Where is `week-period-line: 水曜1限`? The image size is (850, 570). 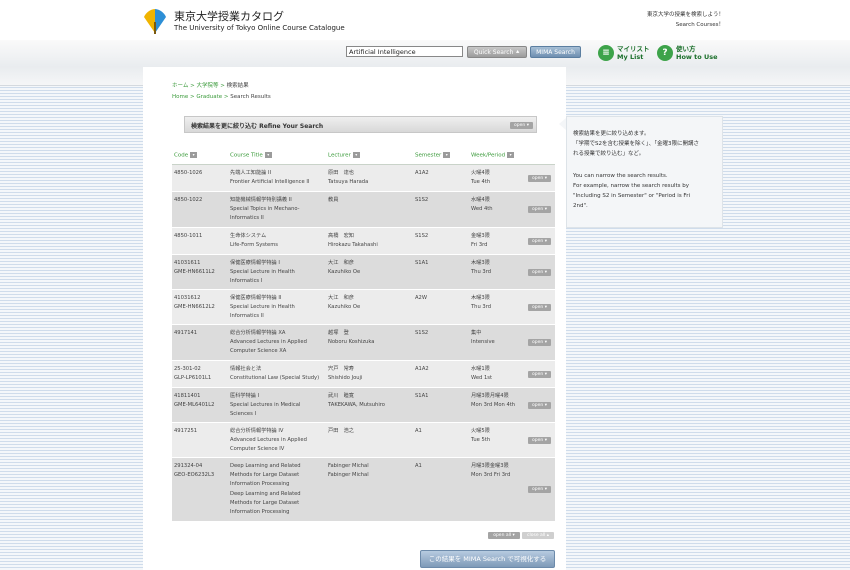
week-period-line: 水曜1限 is located at coordinates (480, 369).